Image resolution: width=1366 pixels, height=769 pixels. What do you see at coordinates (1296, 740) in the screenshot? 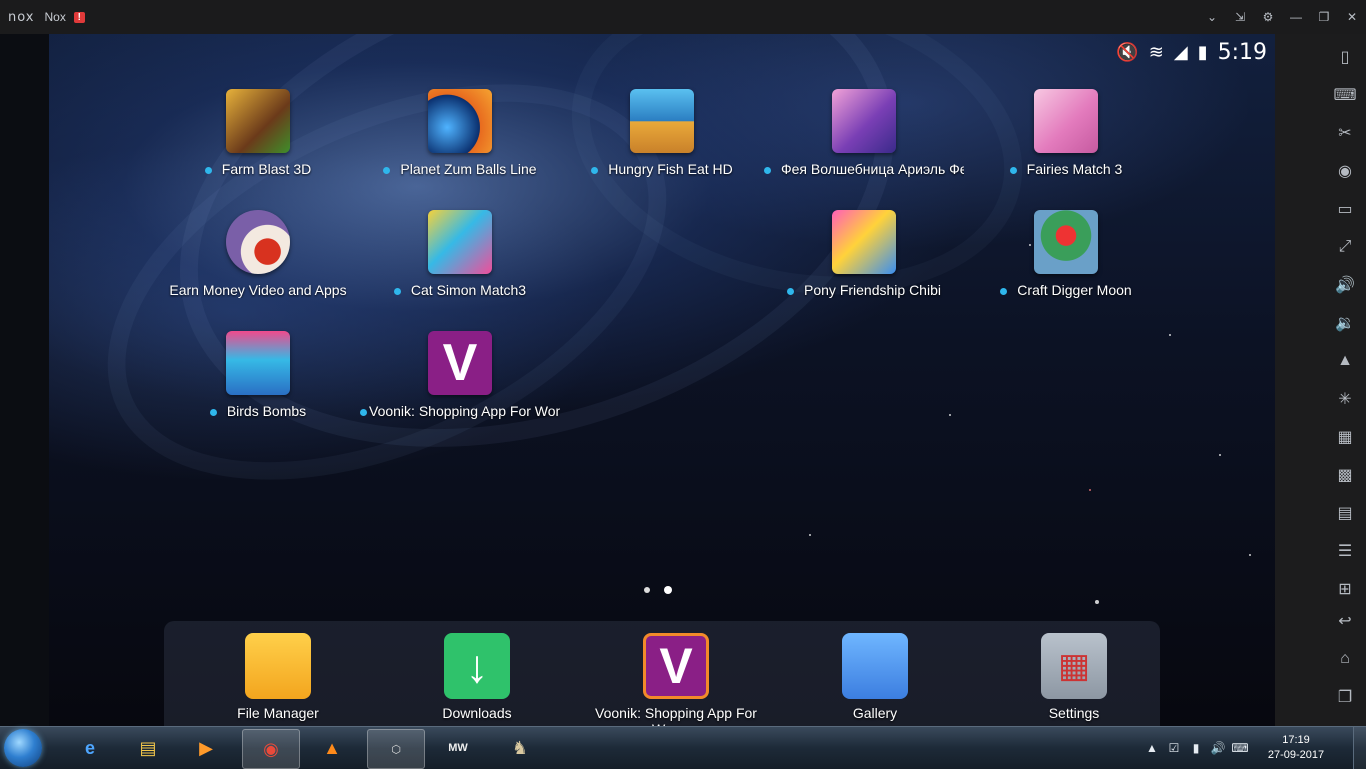
I see `clock-time: 17:19` at bounding box center [1296, 740].